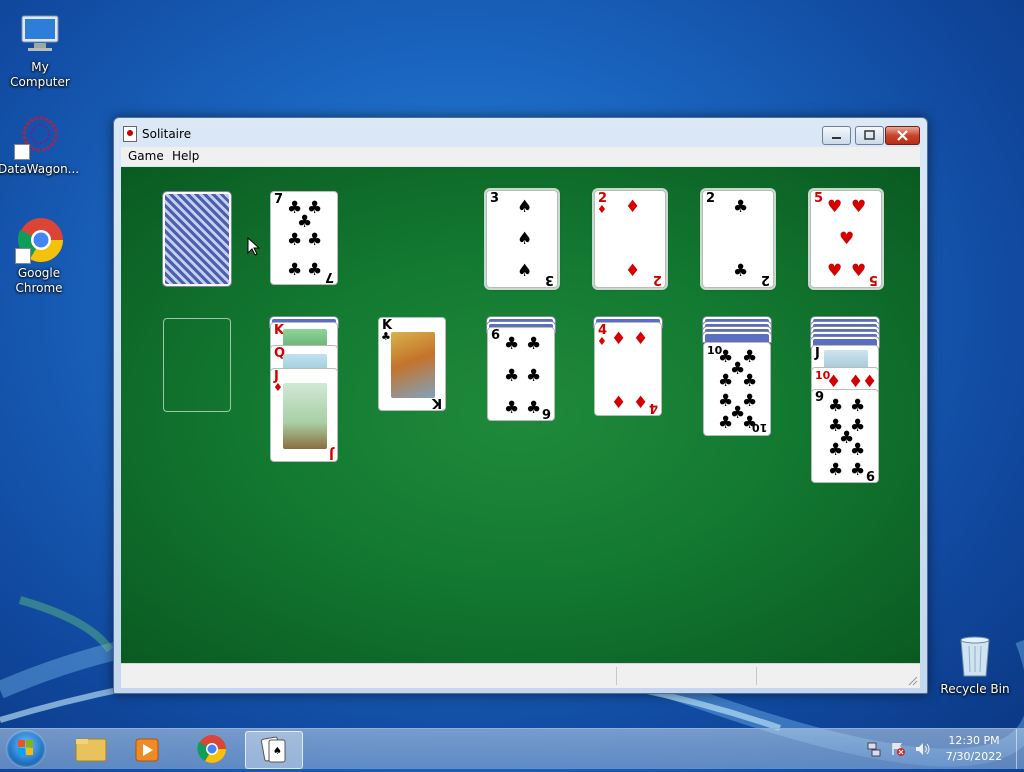  Describe the element at coordinates (974, 740) in the screenshot. I see `clock-time: 12:30 PM` at that location.